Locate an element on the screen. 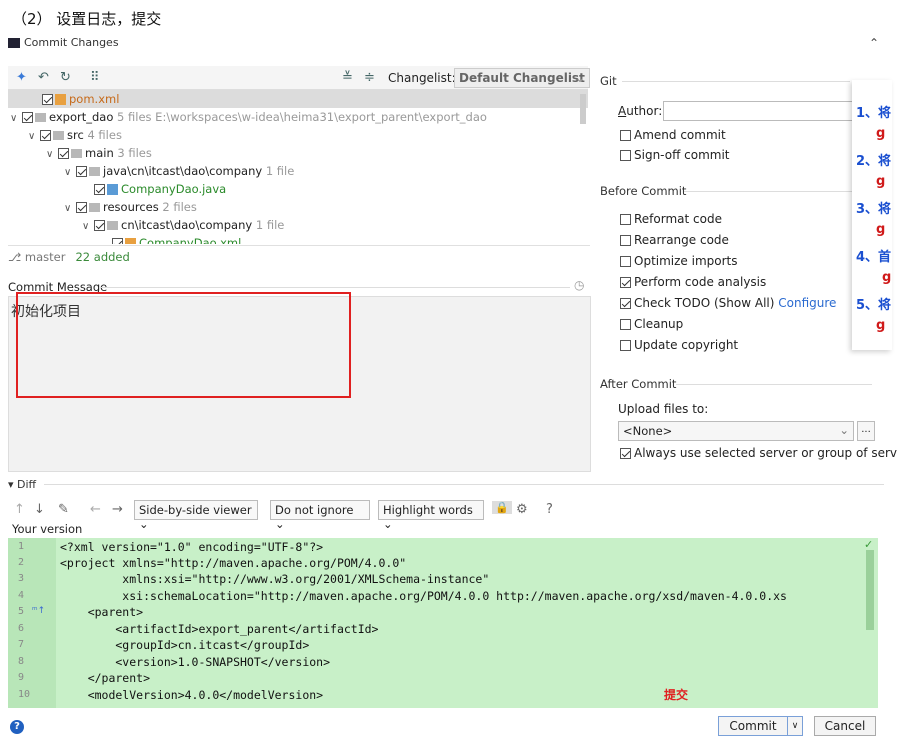 This screenshot has width=897, height=745. tree-row-companydao-xml: CompanyDao.xml is located at coordinates (176, 239).